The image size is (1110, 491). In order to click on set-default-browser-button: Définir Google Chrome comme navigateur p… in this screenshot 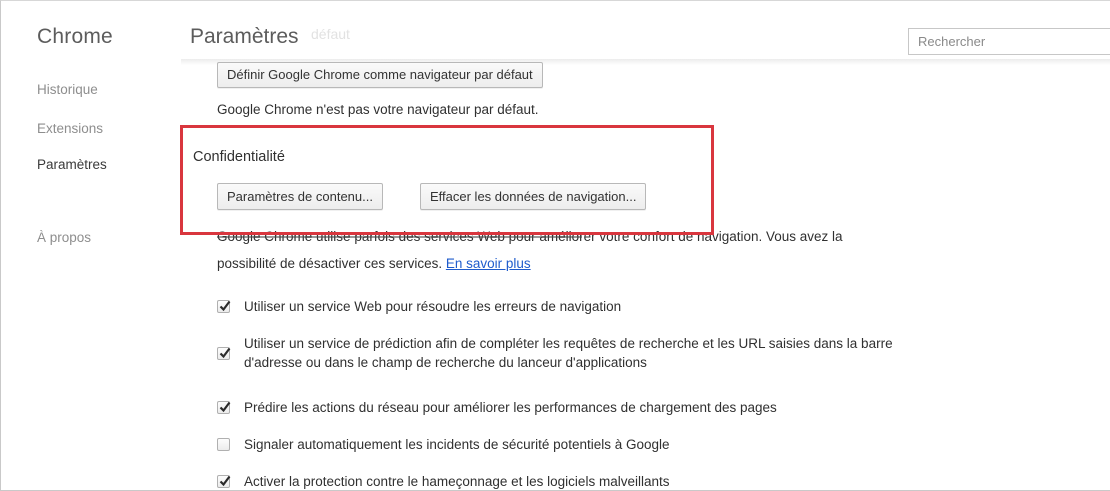, I will do `click(380, 75)`.